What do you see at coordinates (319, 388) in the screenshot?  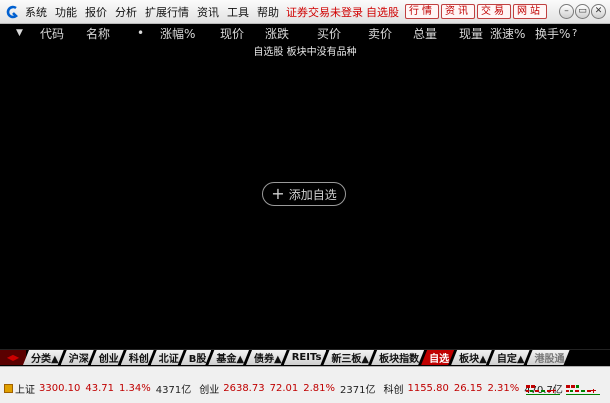 I see `cy-index-pct: 2.81%` at bounding box center [319, 388].